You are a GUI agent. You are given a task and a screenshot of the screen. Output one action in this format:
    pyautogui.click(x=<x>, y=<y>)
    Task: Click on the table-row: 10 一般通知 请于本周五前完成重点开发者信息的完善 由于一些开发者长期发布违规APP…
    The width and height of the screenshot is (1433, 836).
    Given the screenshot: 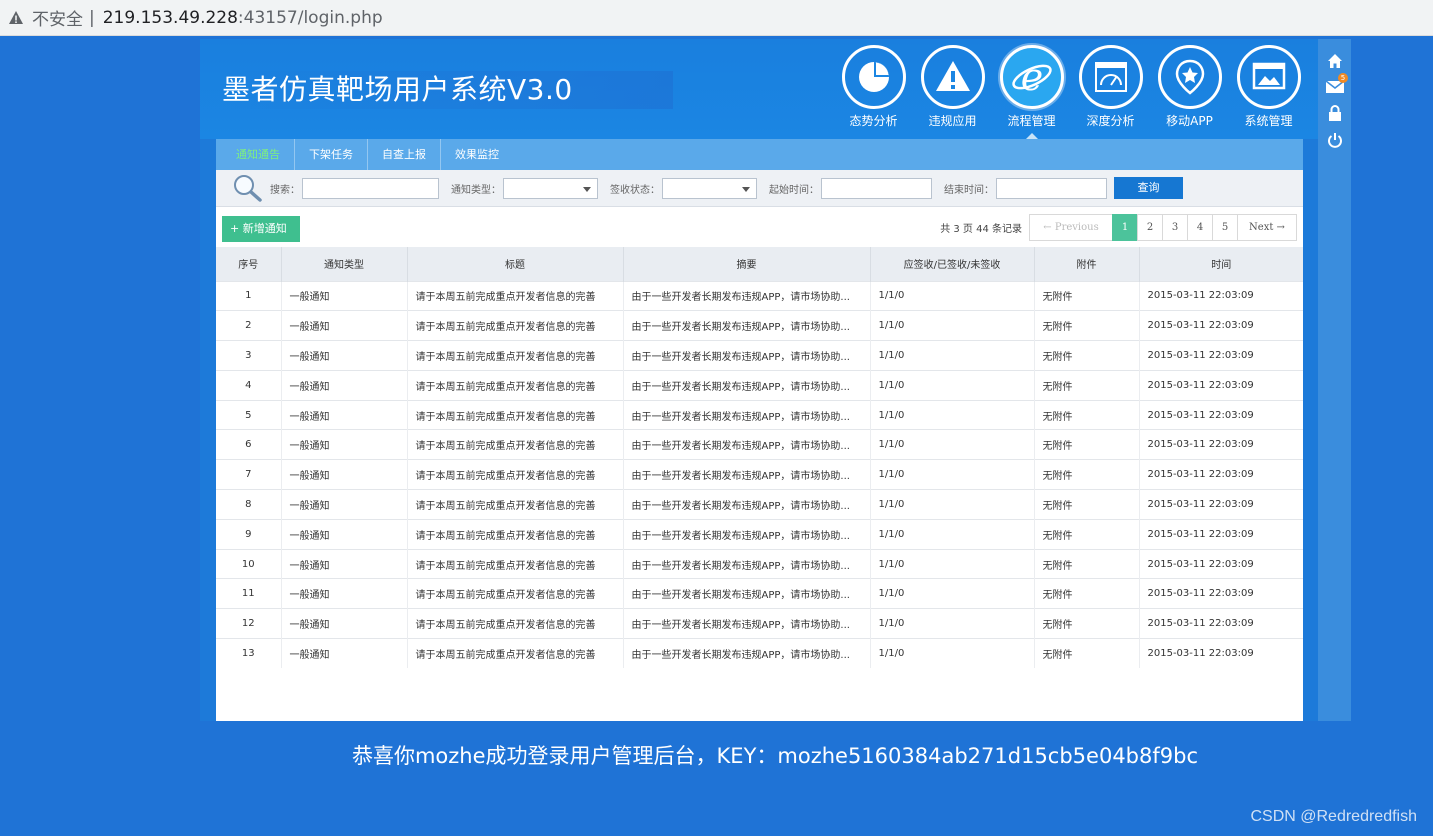 What is the action you would take?
    pyautogui.click(x=759, y=563)
    